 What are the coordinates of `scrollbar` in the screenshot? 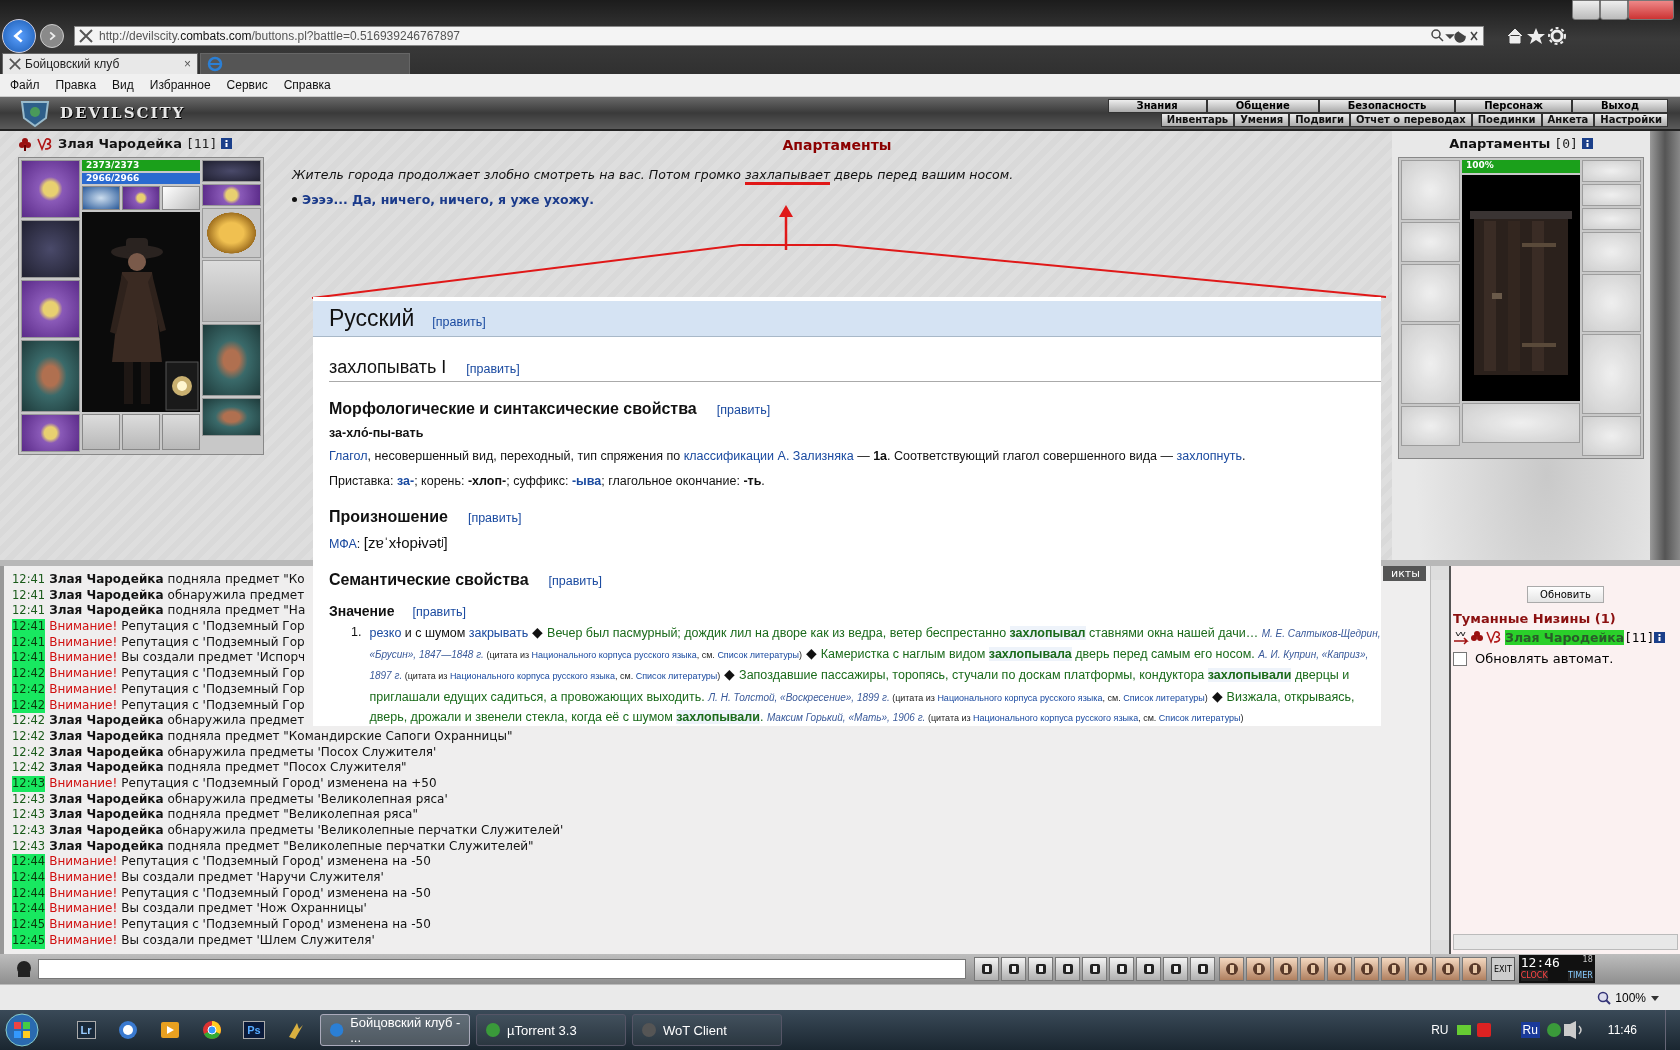 It's located at (1565, 942).